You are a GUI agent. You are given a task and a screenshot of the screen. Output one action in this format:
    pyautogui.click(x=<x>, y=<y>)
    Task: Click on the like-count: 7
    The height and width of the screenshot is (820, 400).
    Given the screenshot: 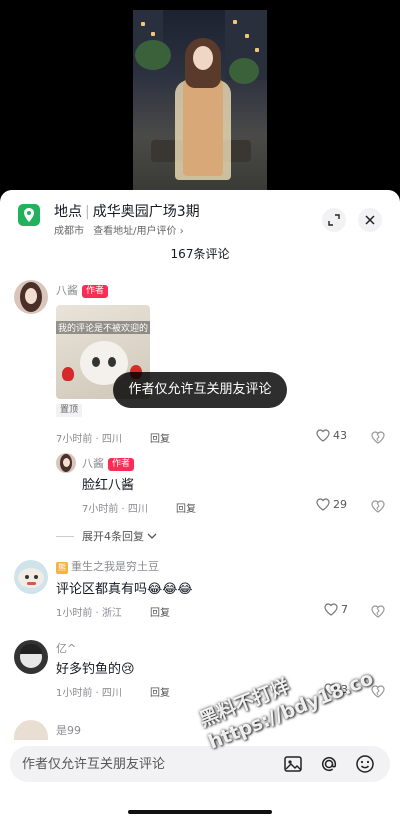 What is the action you would take?
    pyautogui.click(x=344, y=609)
    